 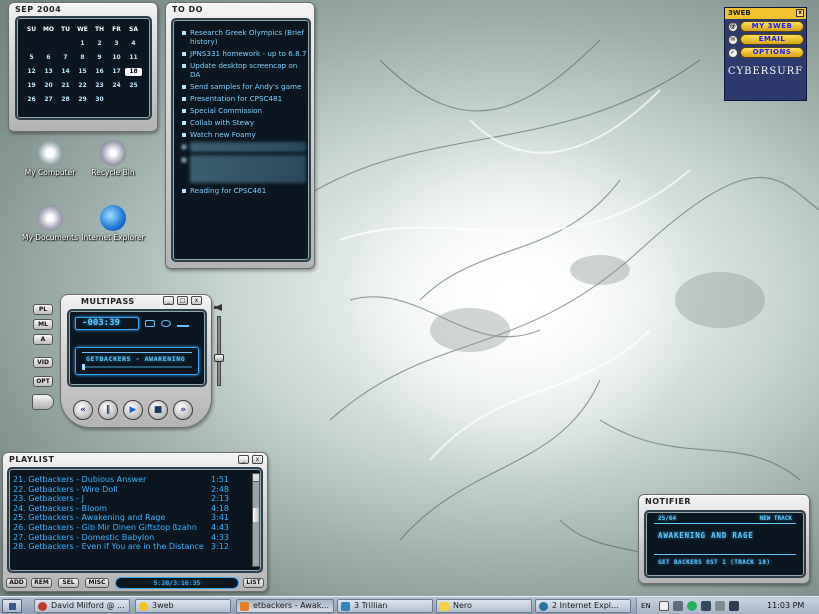 What do you see at coordinates (48, 100) in the screenshot?
I see `calendar-date-cell: 27` at bounding box center [48, 100].